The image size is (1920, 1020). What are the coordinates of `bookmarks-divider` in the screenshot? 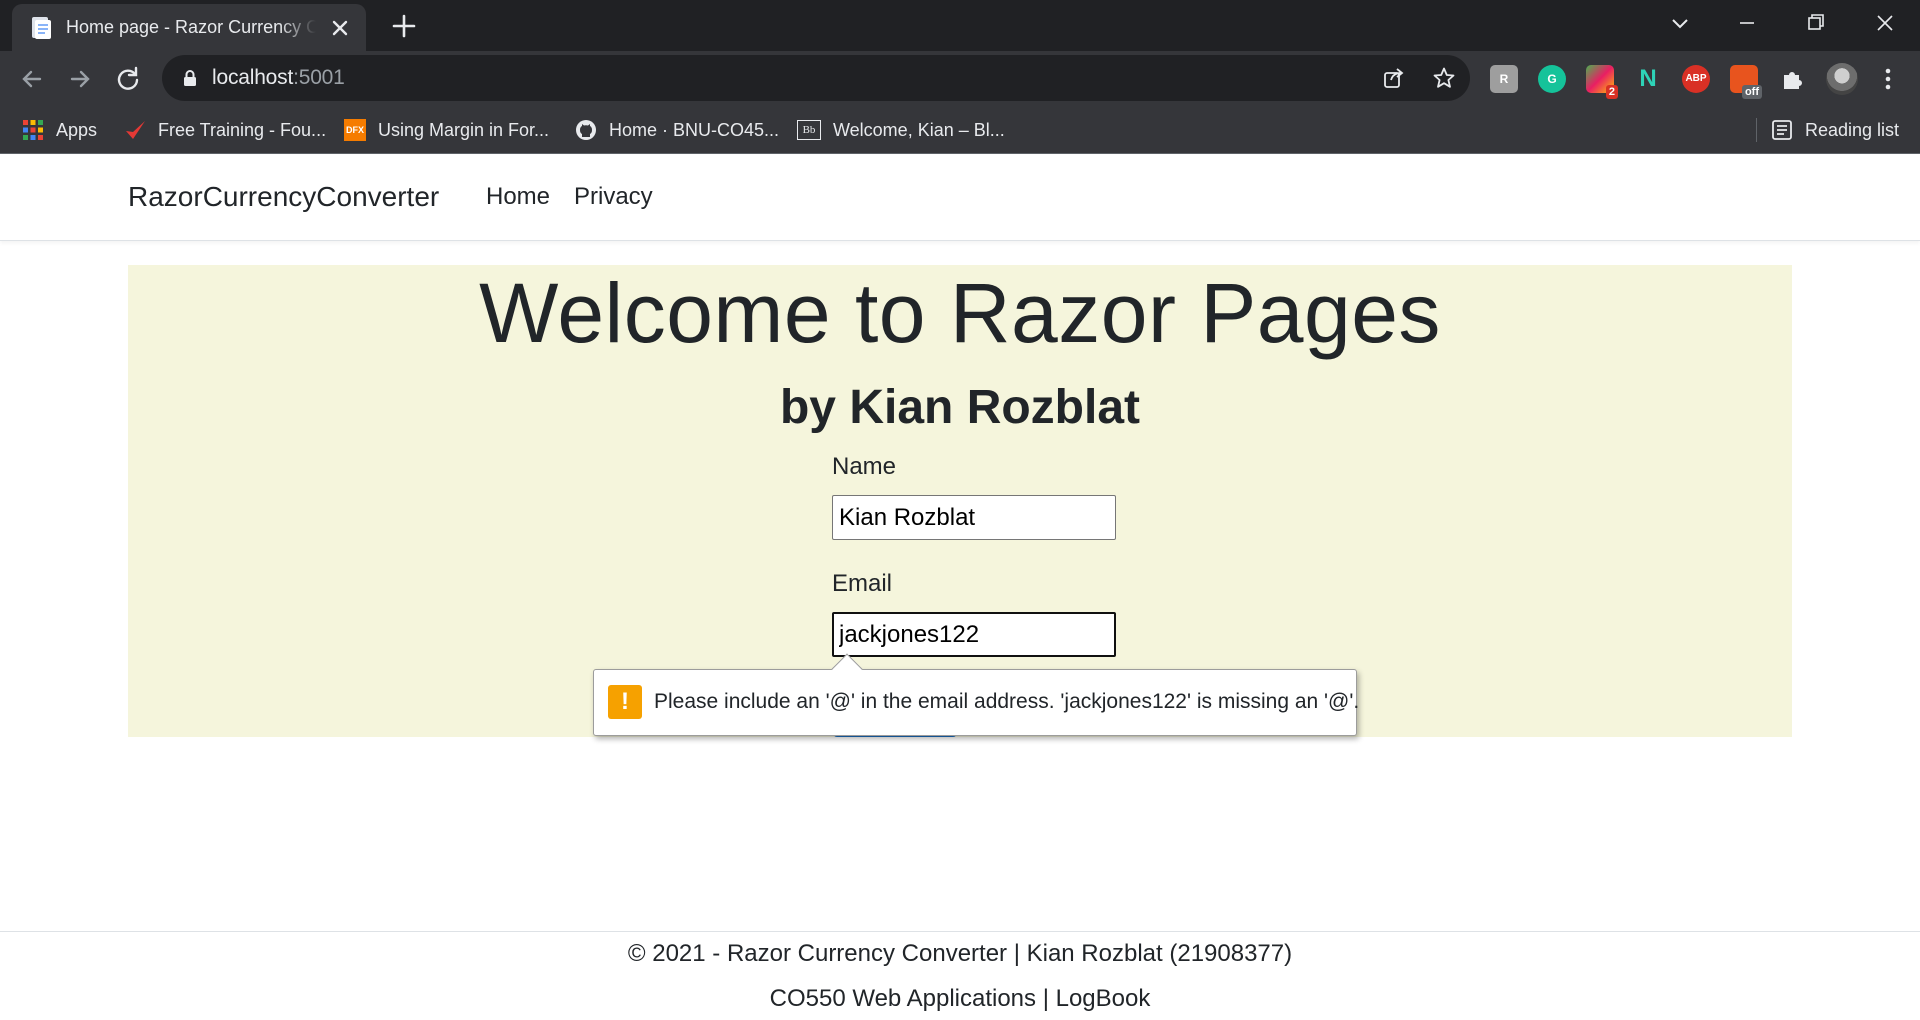 It's located at (1756, 130).